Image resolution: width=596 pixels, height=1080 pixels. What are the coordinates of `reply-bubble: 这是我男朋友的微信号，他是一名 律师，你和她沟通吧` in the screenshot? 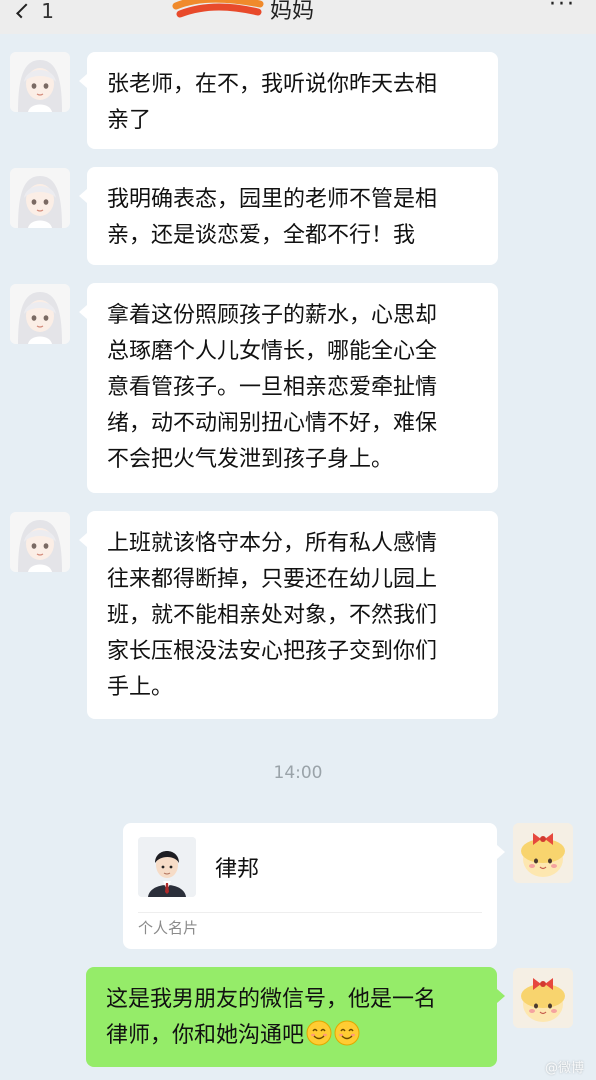 It's located at (295, 1017).